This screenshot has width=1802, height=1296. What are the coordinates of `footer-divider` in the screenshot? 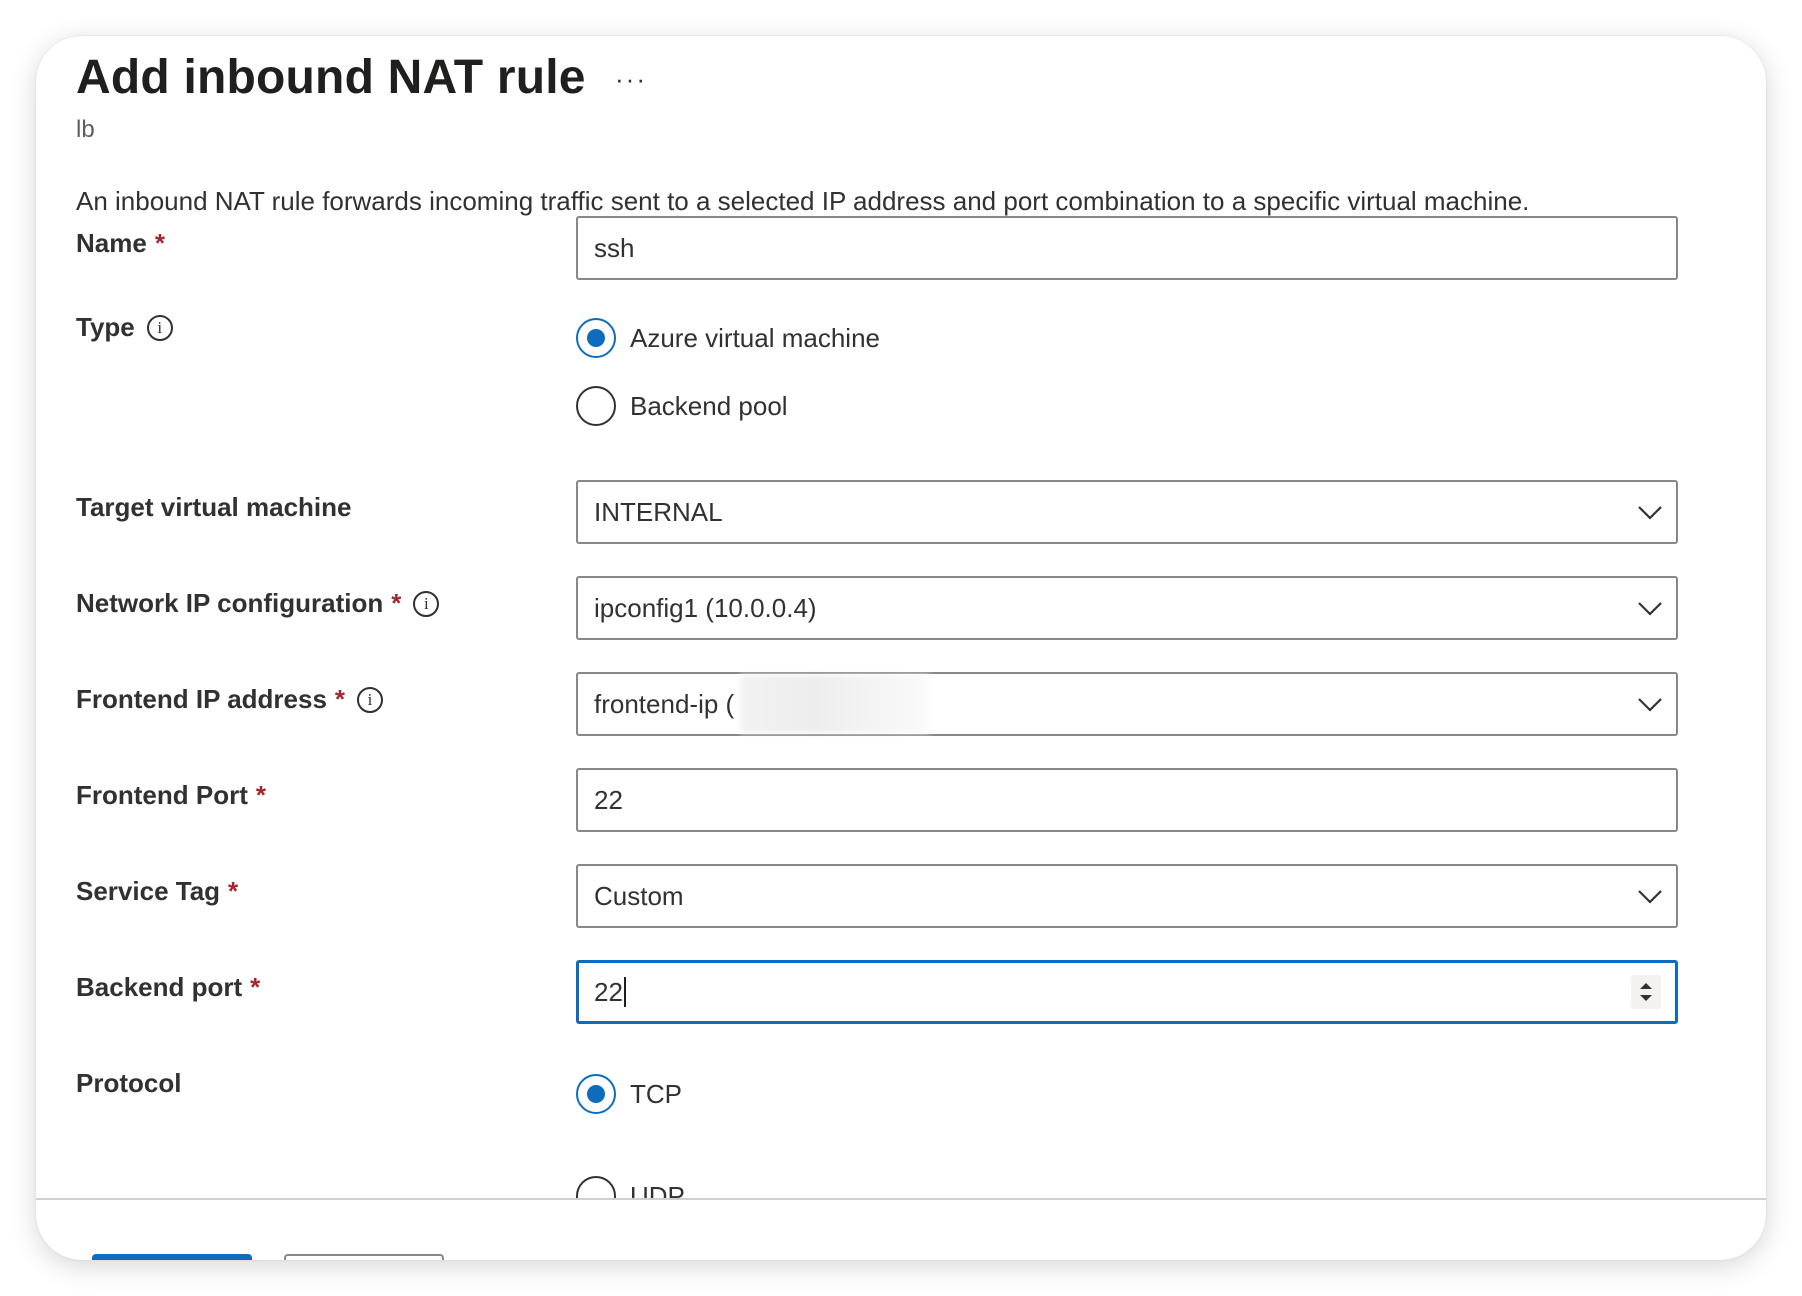 It's located at (901, 1199).